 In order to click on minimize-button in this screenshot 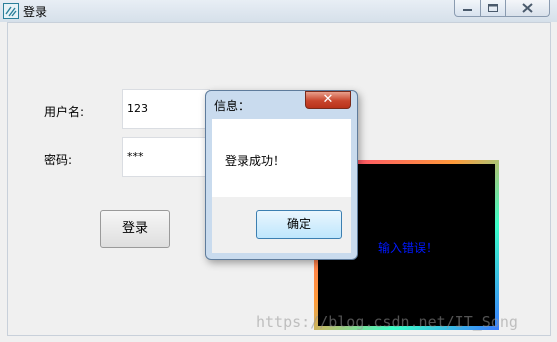, I will do `click(467, 8)`.